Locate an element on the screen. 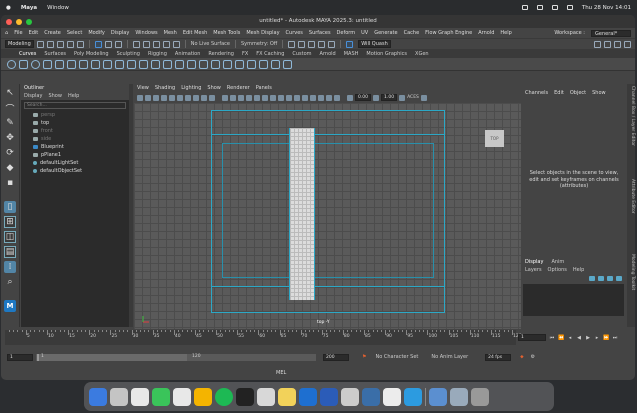  notes-icon is located at coordinates (287, 396).